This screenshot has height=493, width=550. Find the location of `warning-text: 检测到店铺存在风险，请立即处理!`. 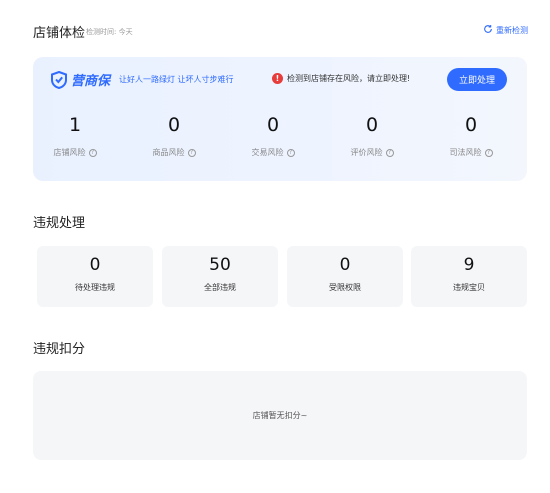

warning-text: 检测到店铺存在风险，请立即处理! is located at coordinates (349, 78).